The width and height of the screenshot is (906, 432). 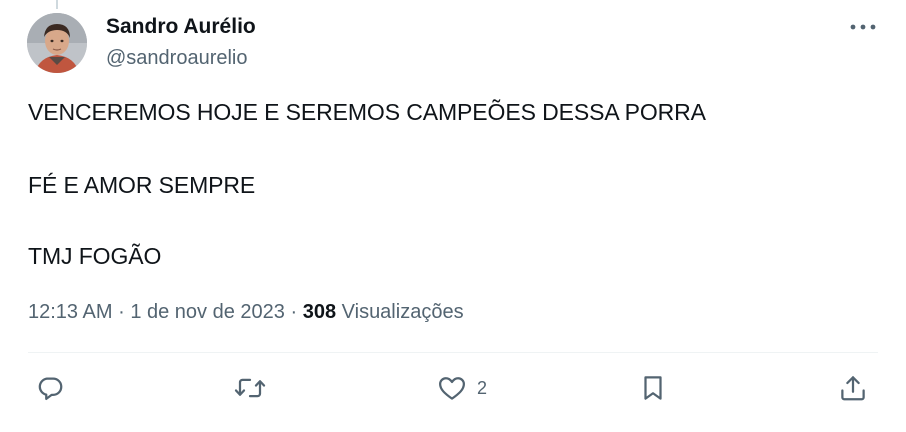 I want to click on more-options-button, so click(x=863, y=27).